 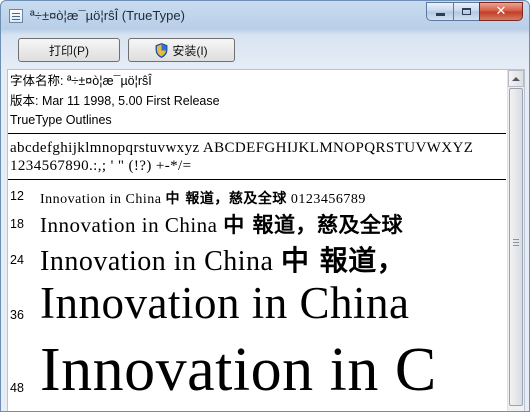 I want to click on sample-digits: 0123456789, so click(x=328, y=199).